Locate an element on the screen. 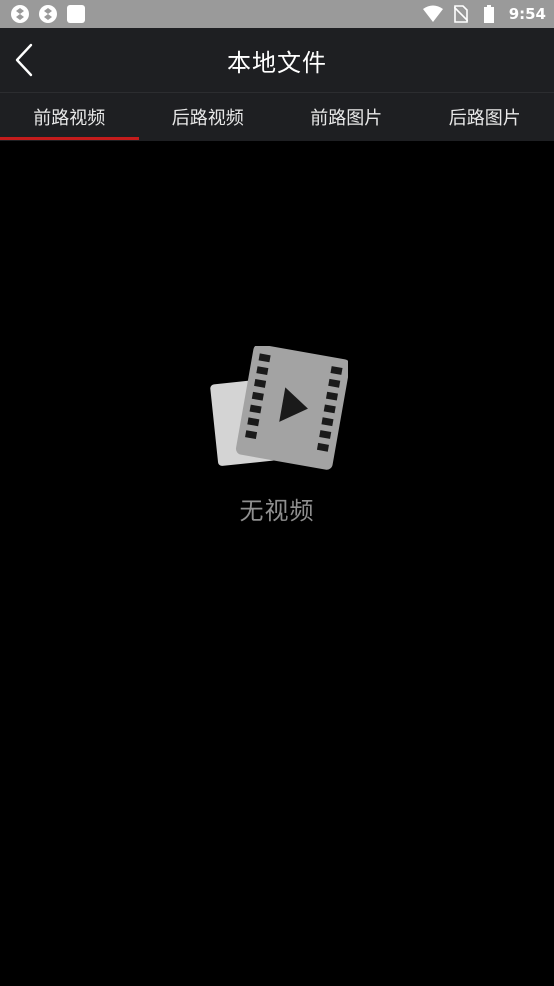 The image size is (554, 986). tab-bar: 前路视频 后路视频 前路图片 后路图片 is located at coordinates (277, 117).